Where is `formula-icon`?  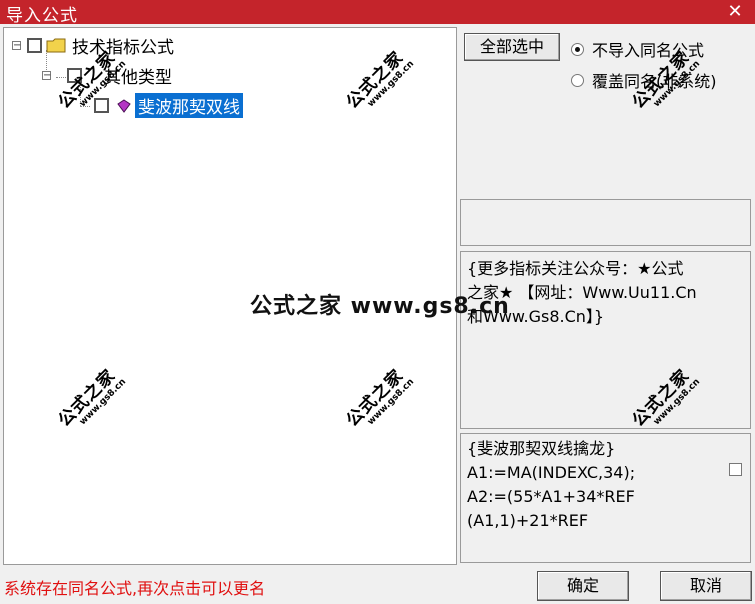
formula-icon is located at coordinates (124, 105).